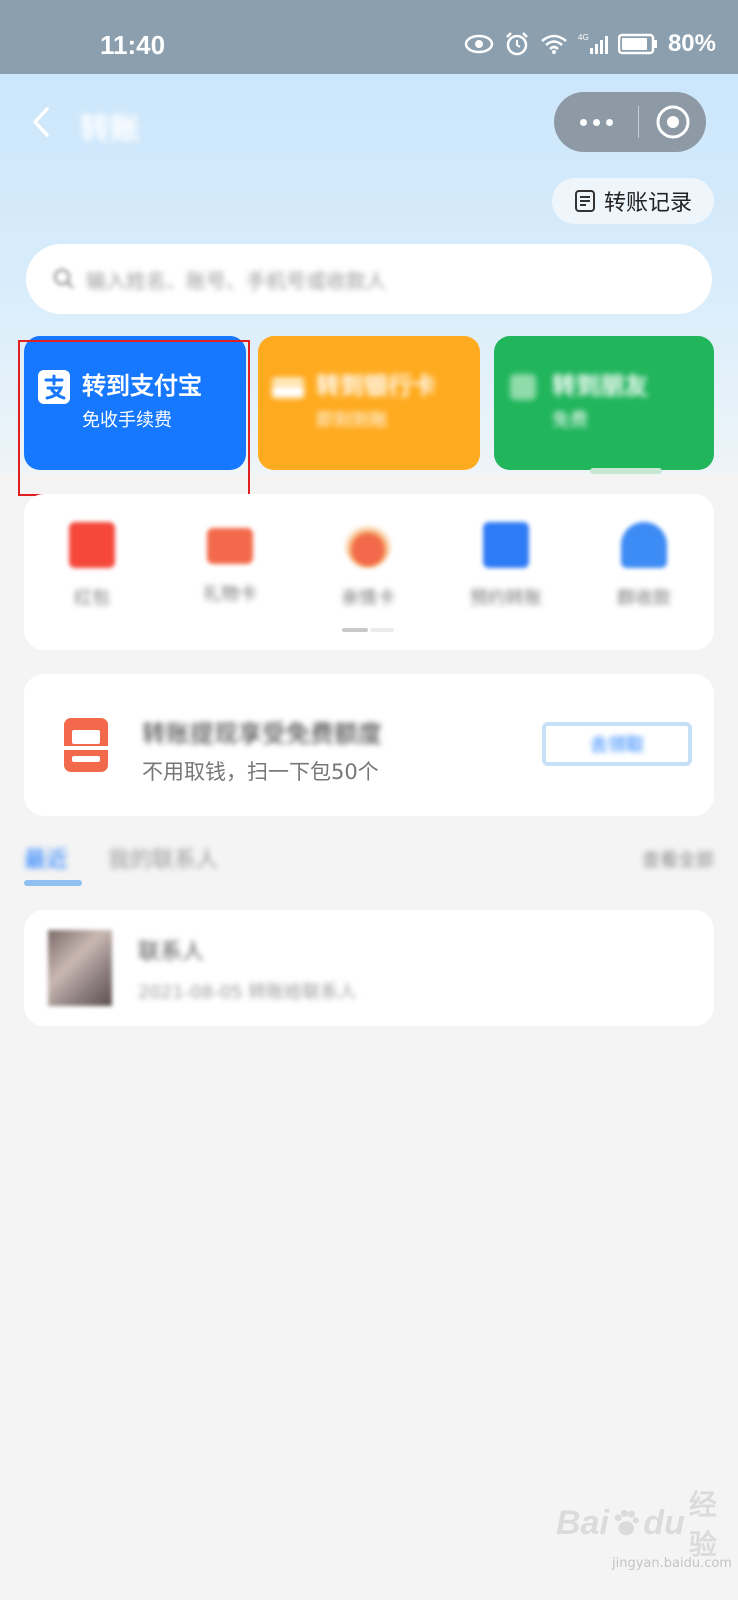 The height and width of the screenshot is (1600, 738). Describe the element at coordinates (626, 471) in the screenshot. I see `card-tab-indicator` at that location.